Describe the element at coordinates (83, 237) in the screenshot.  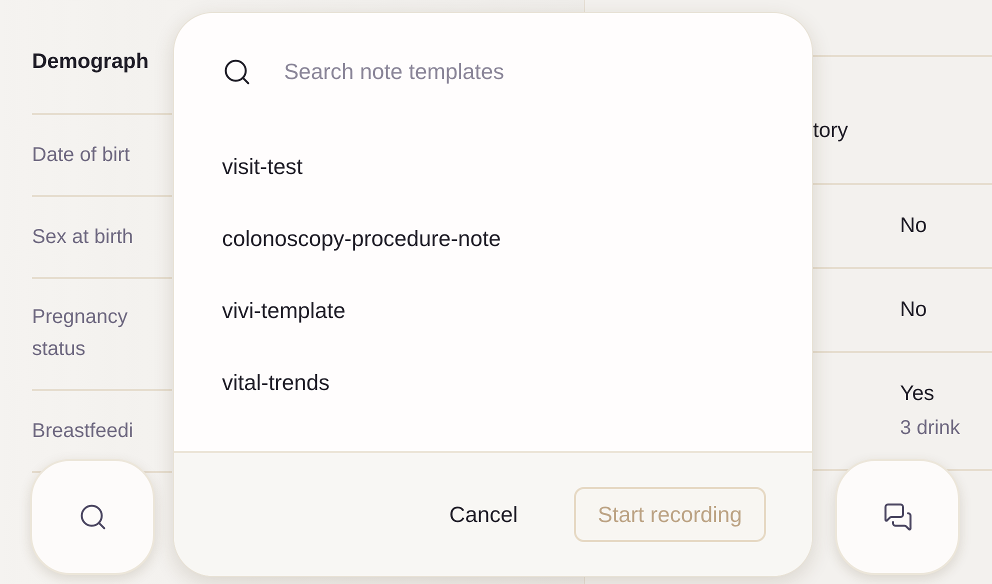
I see `field-label: Sex at birth` at that location.